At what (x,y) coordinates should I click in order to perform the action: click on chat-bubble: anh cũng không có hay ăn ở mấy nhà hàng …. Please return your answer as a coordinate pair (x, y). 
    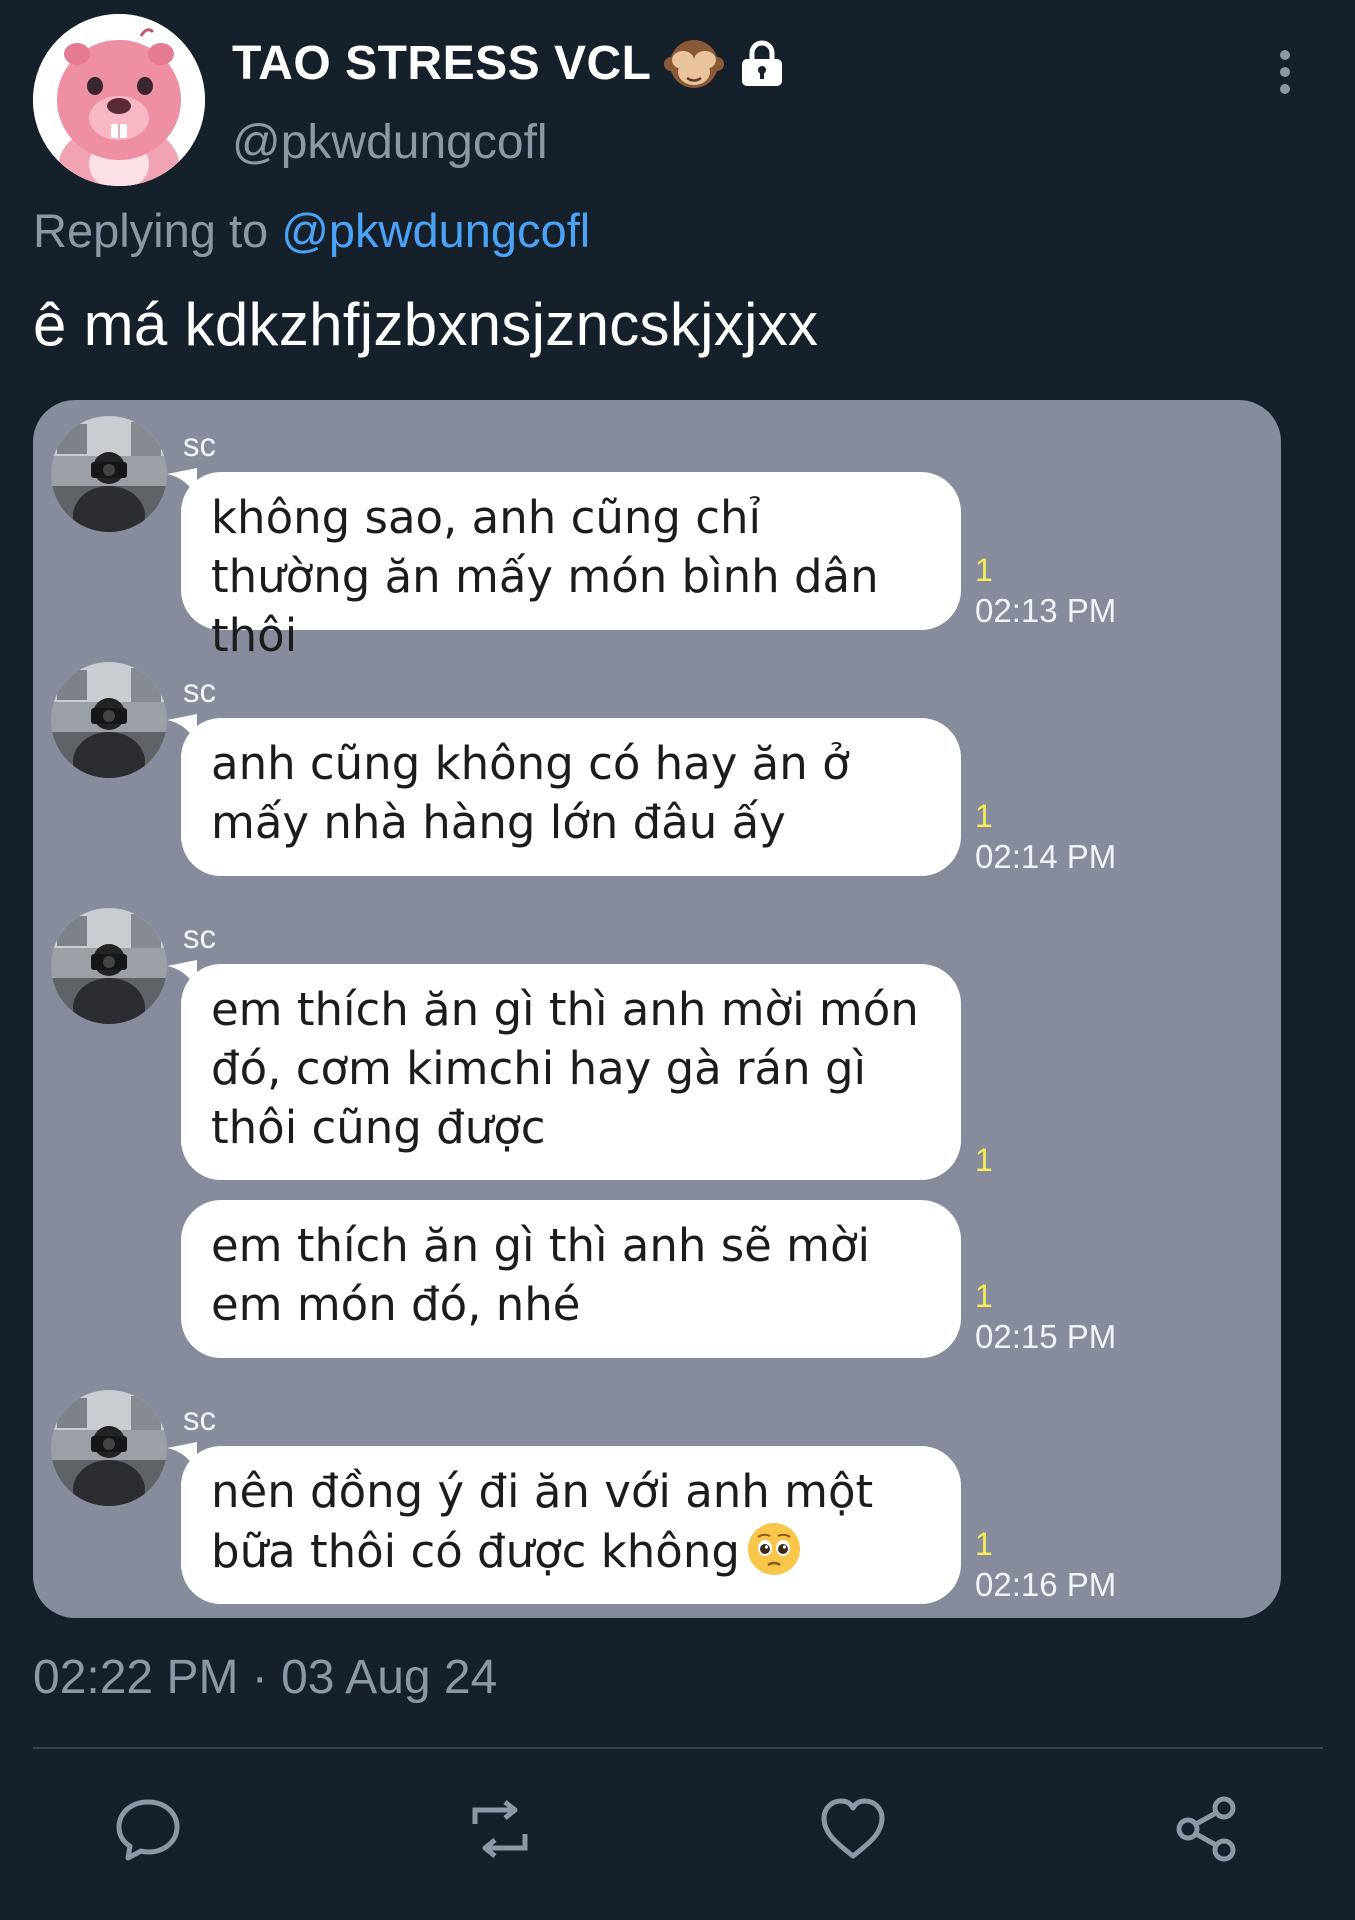
    Looking at the image, I should click on (571, 797).